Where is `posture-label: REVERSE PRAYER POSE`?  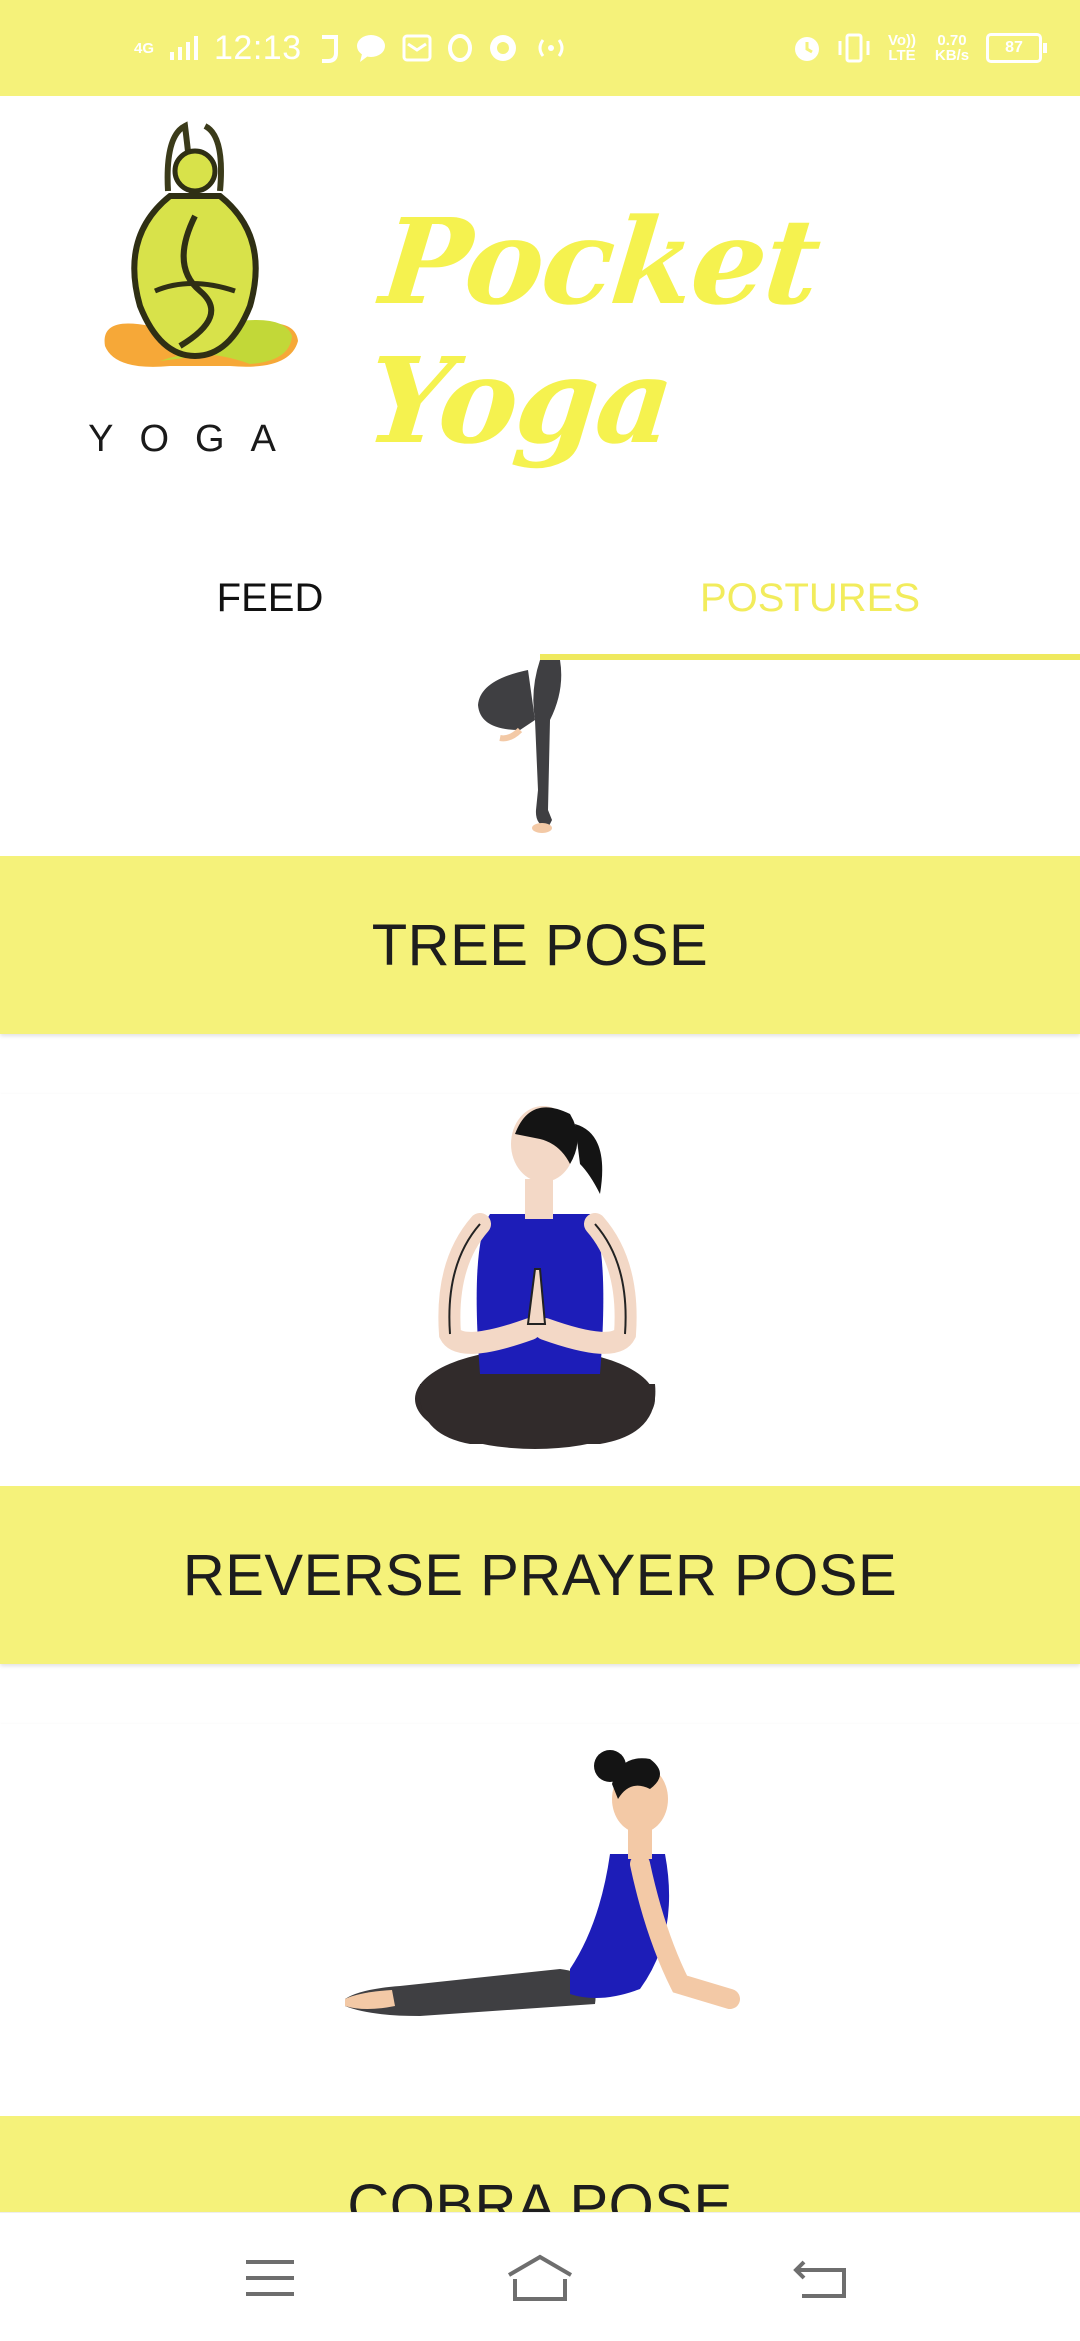
posture-label: REVERSE PRAYER POSE is located at coordinates (540, 1575).